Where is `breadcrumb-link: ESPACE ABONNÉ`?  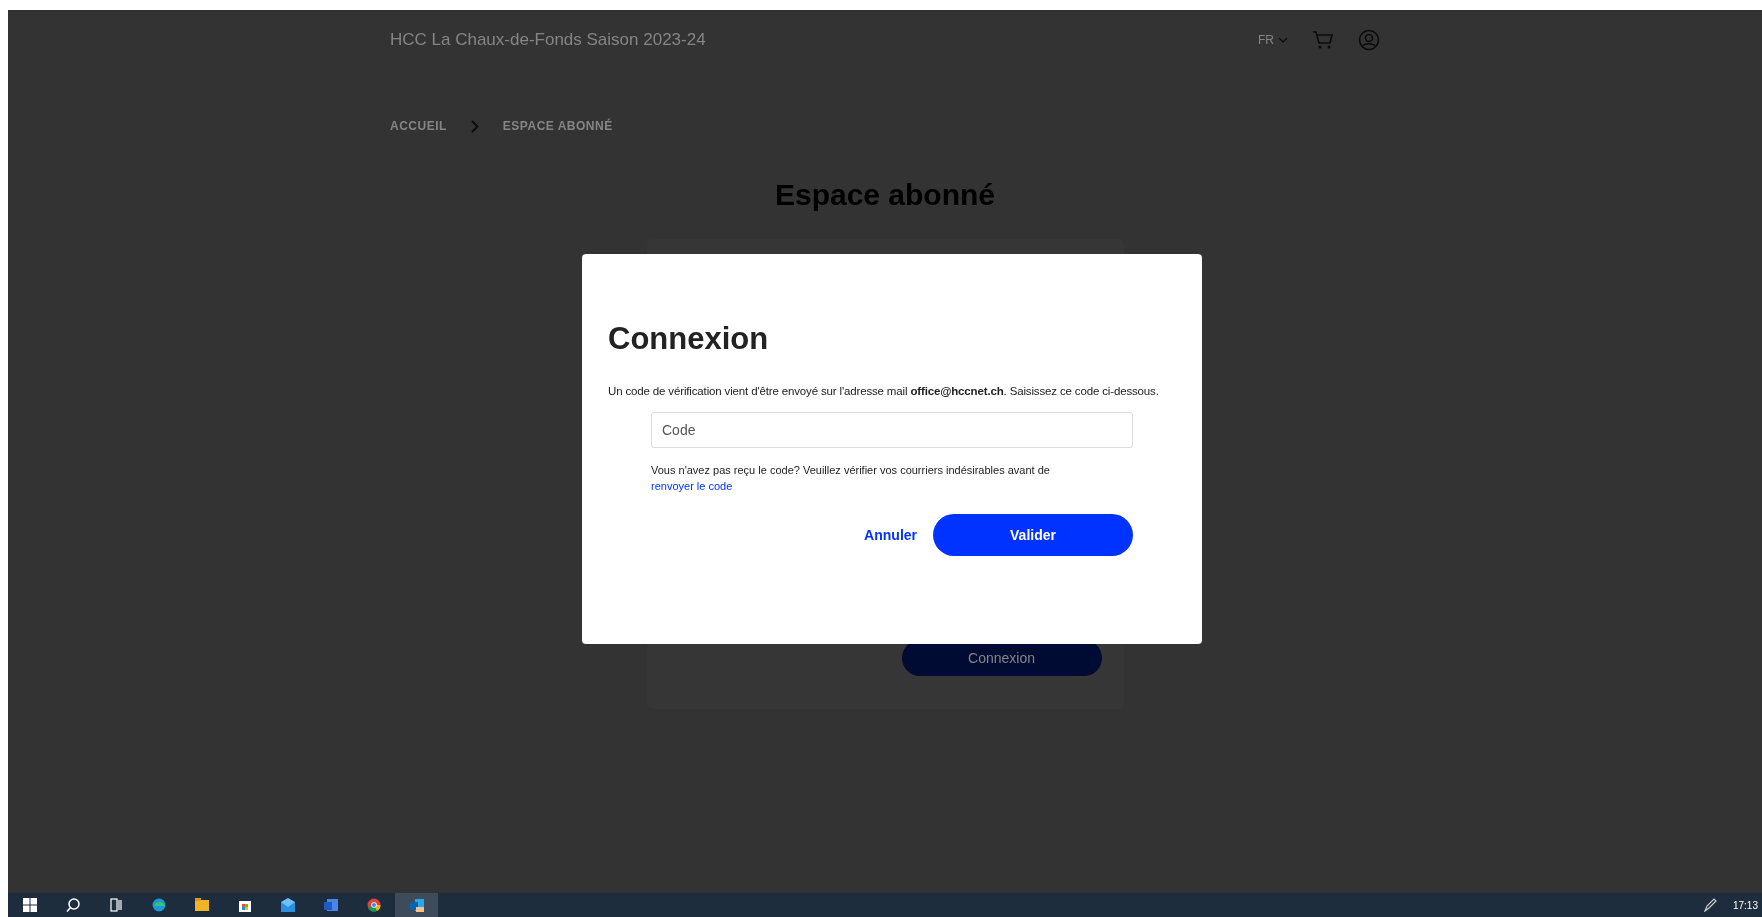
breadcrumb-link: ESPACE ABONNÉ is located at coordinates (557, 126).